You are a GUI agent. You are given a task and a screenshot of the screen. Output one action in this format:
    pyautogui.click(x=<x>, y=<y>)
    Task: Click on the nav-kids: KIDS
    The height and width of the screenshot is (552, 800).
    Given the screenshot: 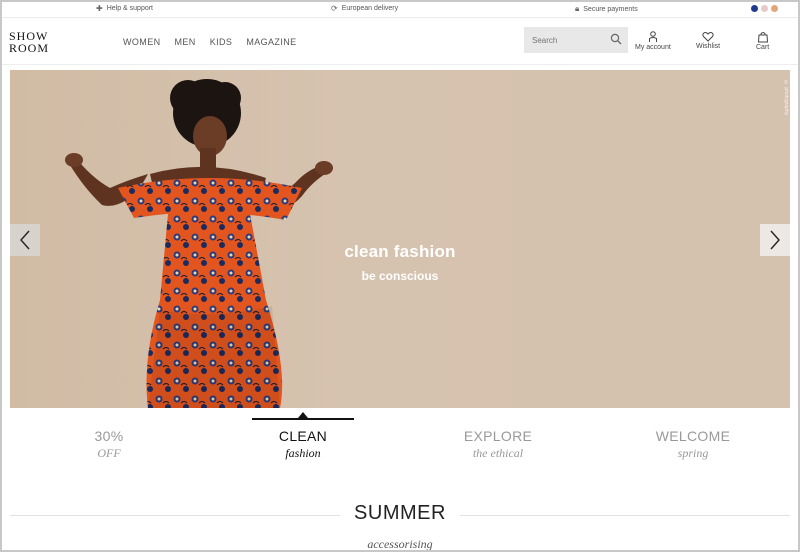 What is the action you would take?
    pyautogui.click(x=221, y=42)
    